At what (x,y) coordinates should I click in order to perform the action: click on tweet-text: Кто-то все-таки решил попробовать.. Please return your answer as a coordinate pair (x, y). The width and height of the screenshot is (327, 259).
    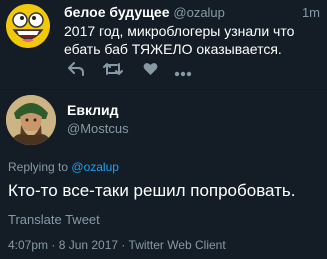
    Looking at the image, I should click on (152, 190).